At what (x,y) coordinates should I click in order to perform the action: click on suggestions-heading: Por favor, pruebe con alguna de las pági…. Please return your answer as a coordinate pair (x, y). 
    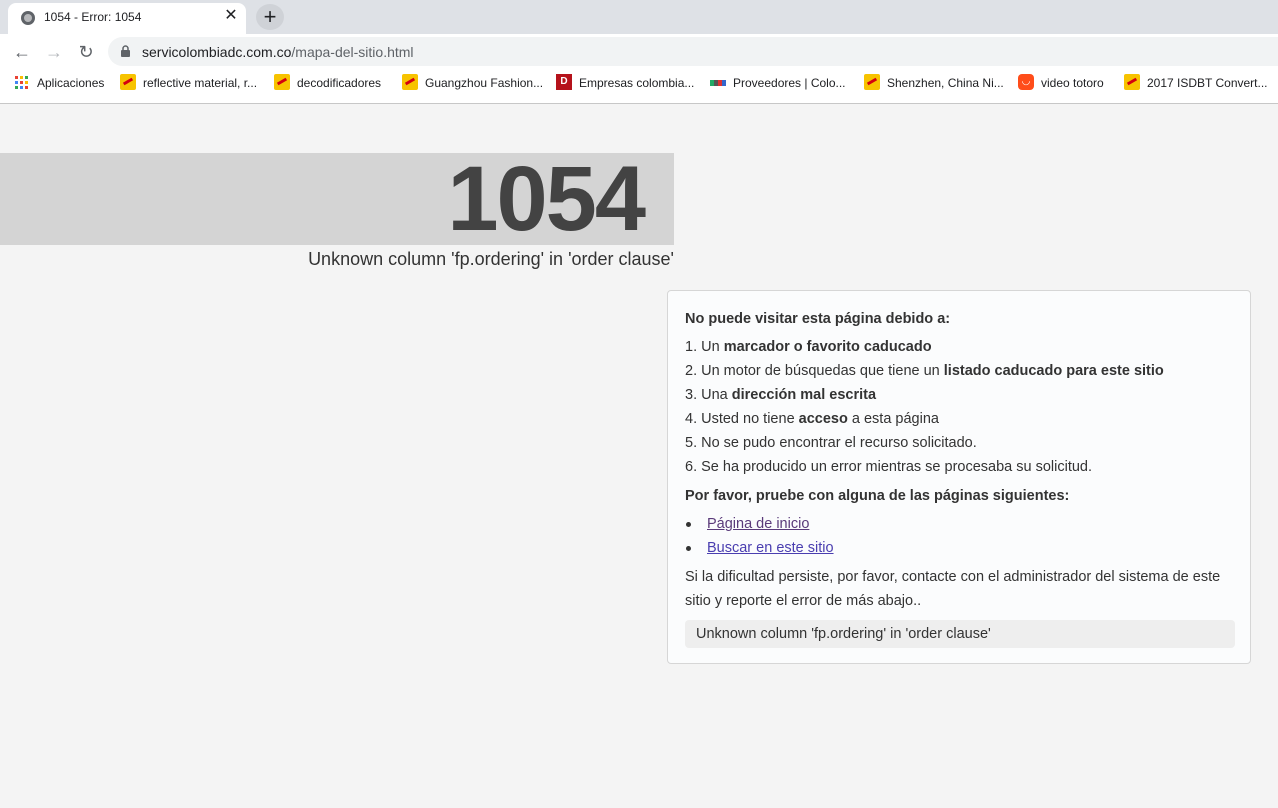
    Looking at the image, I should click on (877, 496).